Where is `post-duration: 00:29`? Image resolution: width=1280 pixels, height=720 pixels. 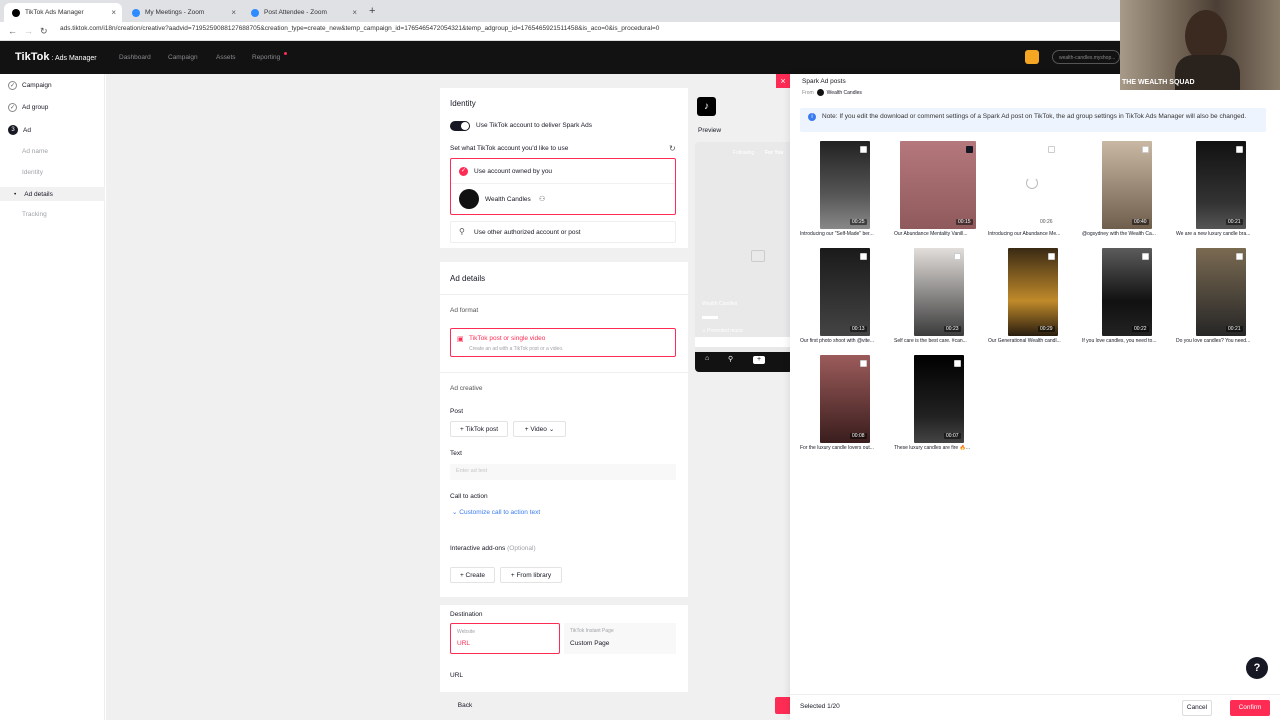
post-duration: 00:29 is located at coordinates (1046, 329).